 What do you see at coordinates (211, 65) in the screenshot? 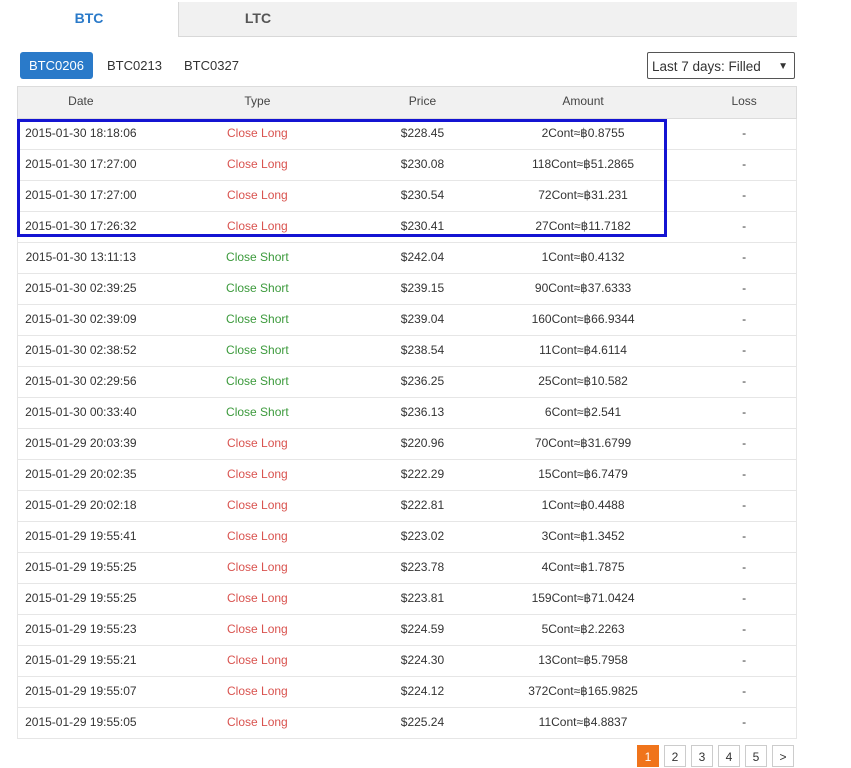
I see `contract-button-btc0327: BTC0327` at bounding box center [211, 65].